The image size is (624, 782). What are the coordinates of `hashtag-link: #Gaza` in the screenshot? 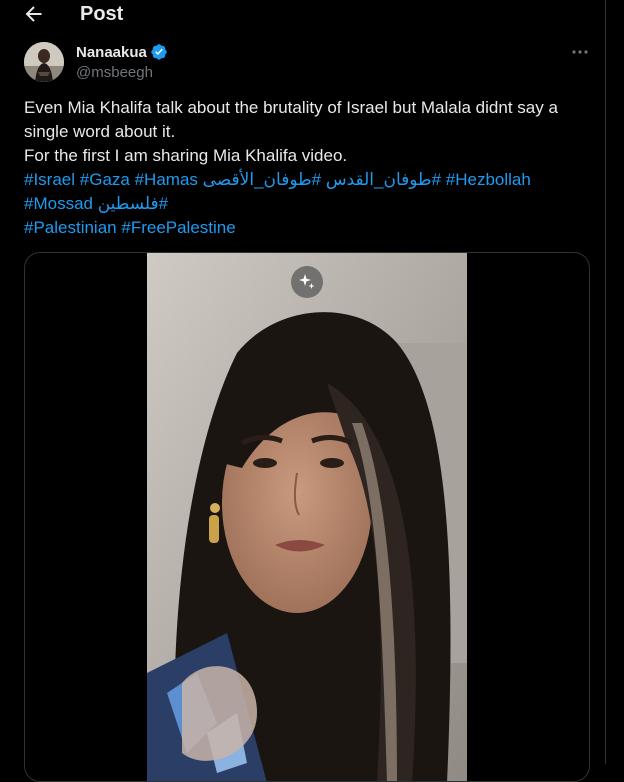 It's located at (105, 179).